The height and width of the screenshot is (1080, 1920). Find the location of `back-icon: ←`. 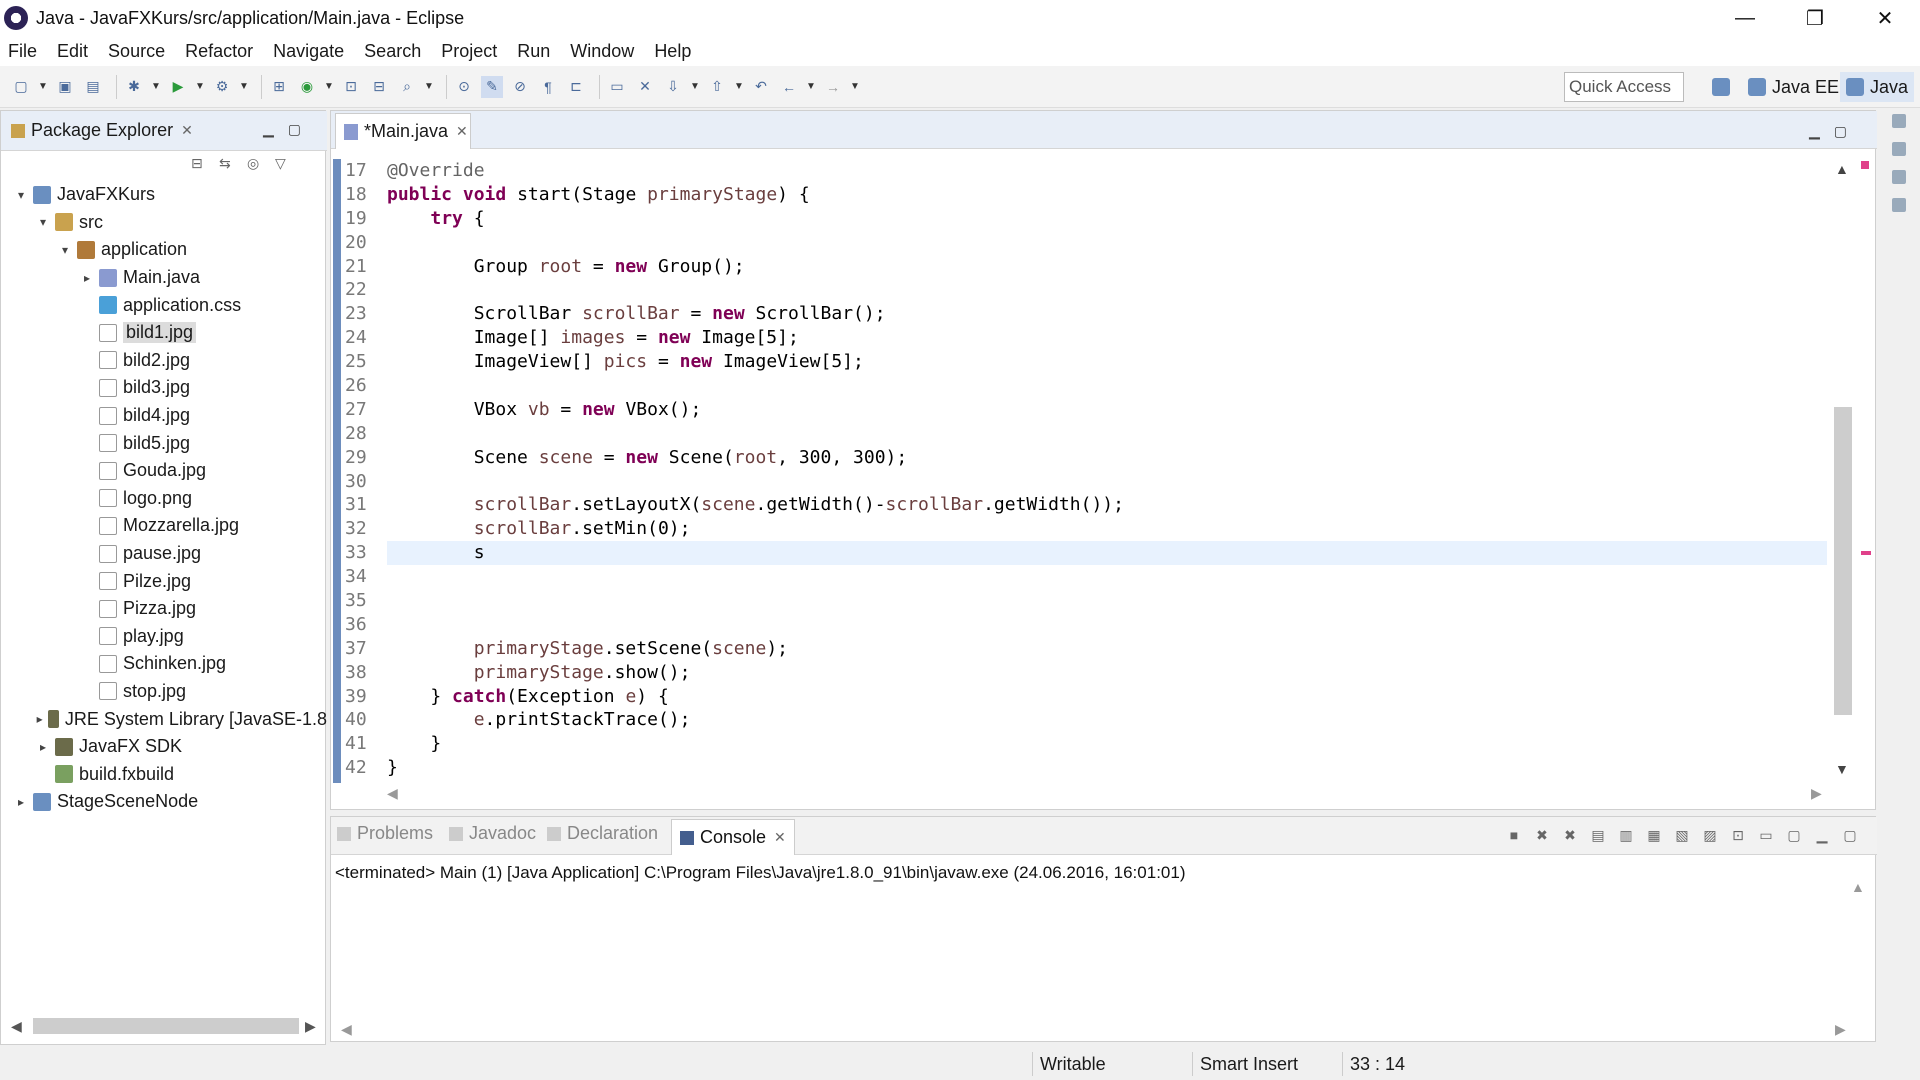

back-icon: ← is located at coordinates (789, 87).